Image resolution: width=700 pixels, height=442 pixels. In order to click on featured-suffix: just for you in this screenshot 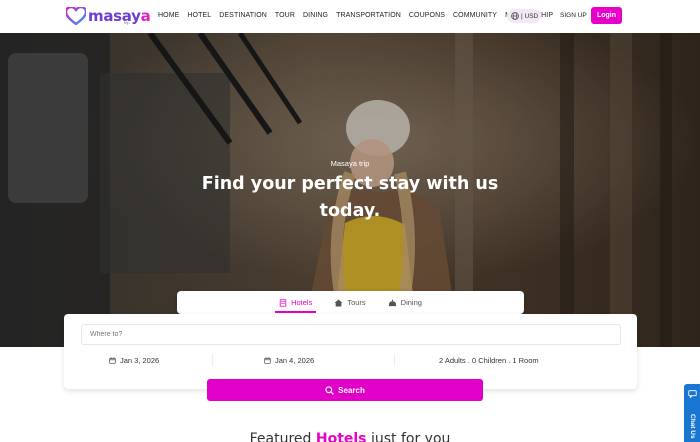, I will do `click(408, 436)`.